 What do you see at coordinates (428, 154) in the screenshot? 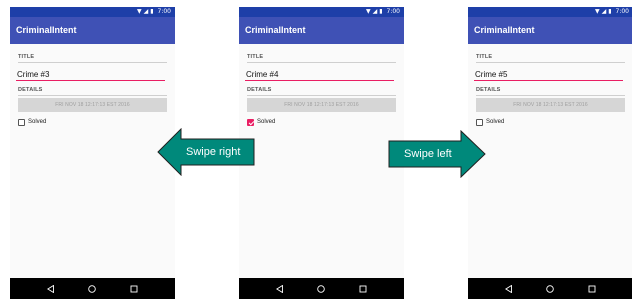
I see `swipe-left-label: Swipe left` at bounding box center [428, 154].